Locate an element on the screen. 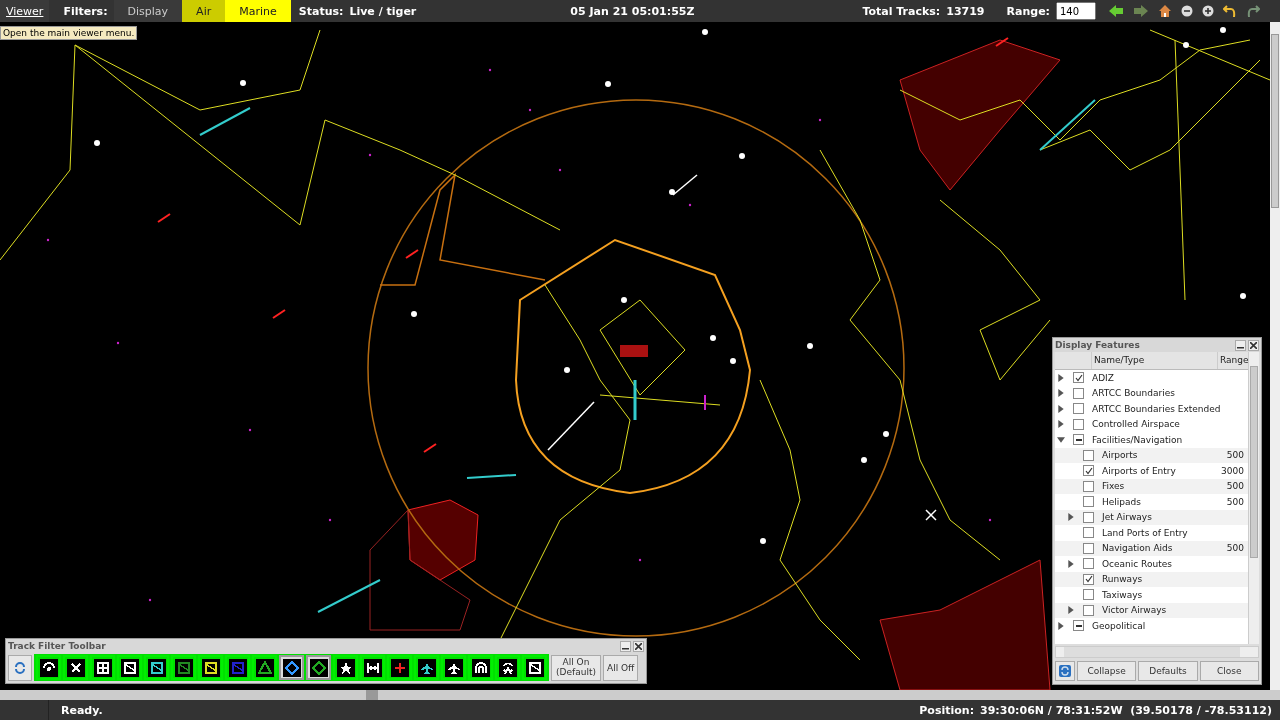 This screenshot has width=1280, height=720. filters-label: Filters: is located at coordinates (85, 11).